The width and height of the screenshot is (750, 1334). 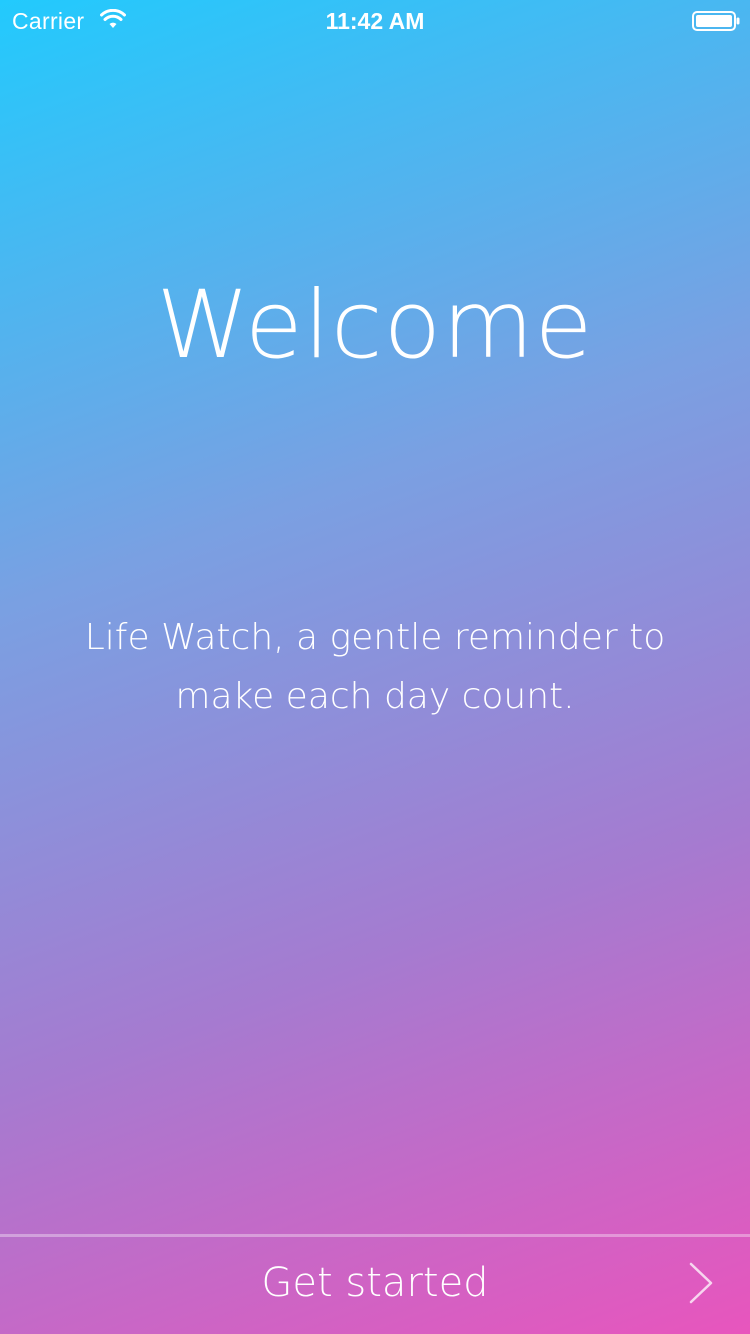 What do you see at coordinates (716, 21) in the screenshot?
I see `battery-icon` at bounding box center [716, 21].